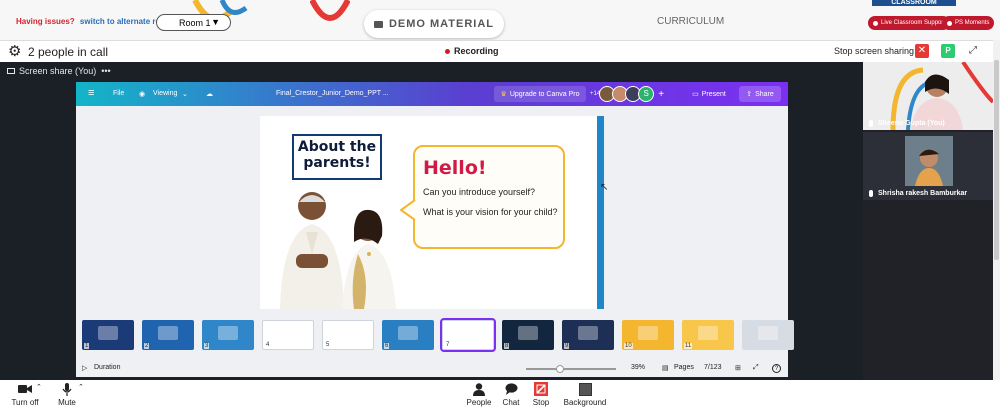 This screenshot has width=1000, height=410. What do you see at coordinates (81, 387) in the screenshot?
I see `mic-options-chevron-icon: ⌃` at bounding box center [81, 387].